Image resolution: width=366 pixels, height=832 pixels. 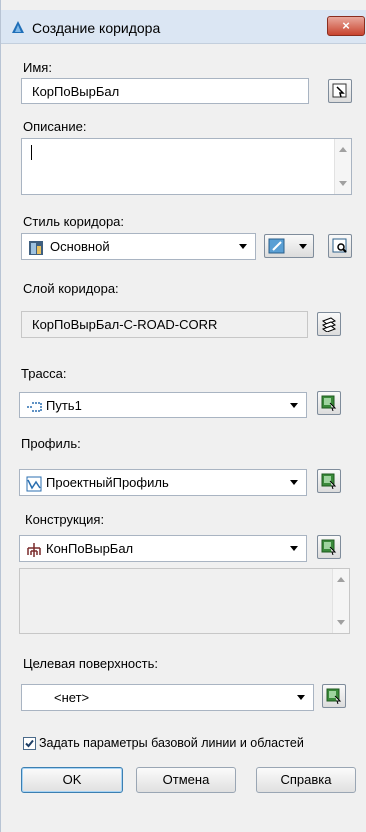 I want to click on name-value: КорПоВырБал, so click(x=76, y=91).